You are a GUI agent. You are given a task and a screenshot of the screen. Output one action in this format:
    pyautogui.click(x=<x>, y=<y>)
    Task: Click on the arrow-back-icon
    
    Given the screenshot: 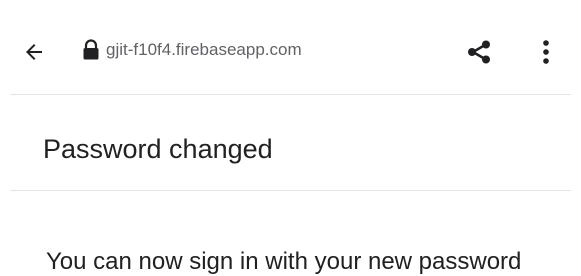 What is the action you would take?
    pyautogui.click(x=34, y=52)
    